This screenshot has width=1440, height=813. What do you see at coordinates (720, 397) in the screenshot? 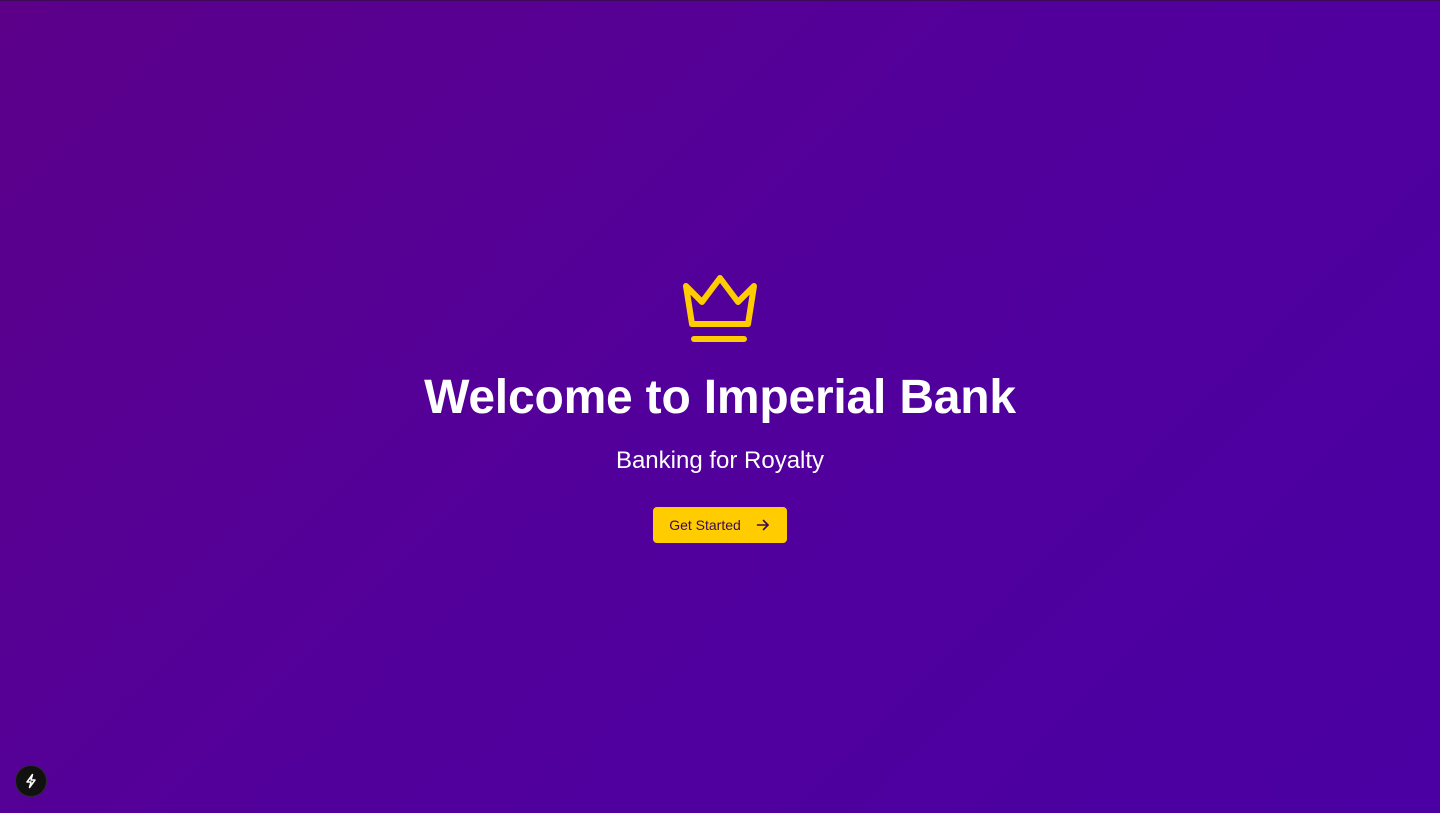
I see `page-title: Welcome to Imperial Bank` at bounding box center [720, 397].